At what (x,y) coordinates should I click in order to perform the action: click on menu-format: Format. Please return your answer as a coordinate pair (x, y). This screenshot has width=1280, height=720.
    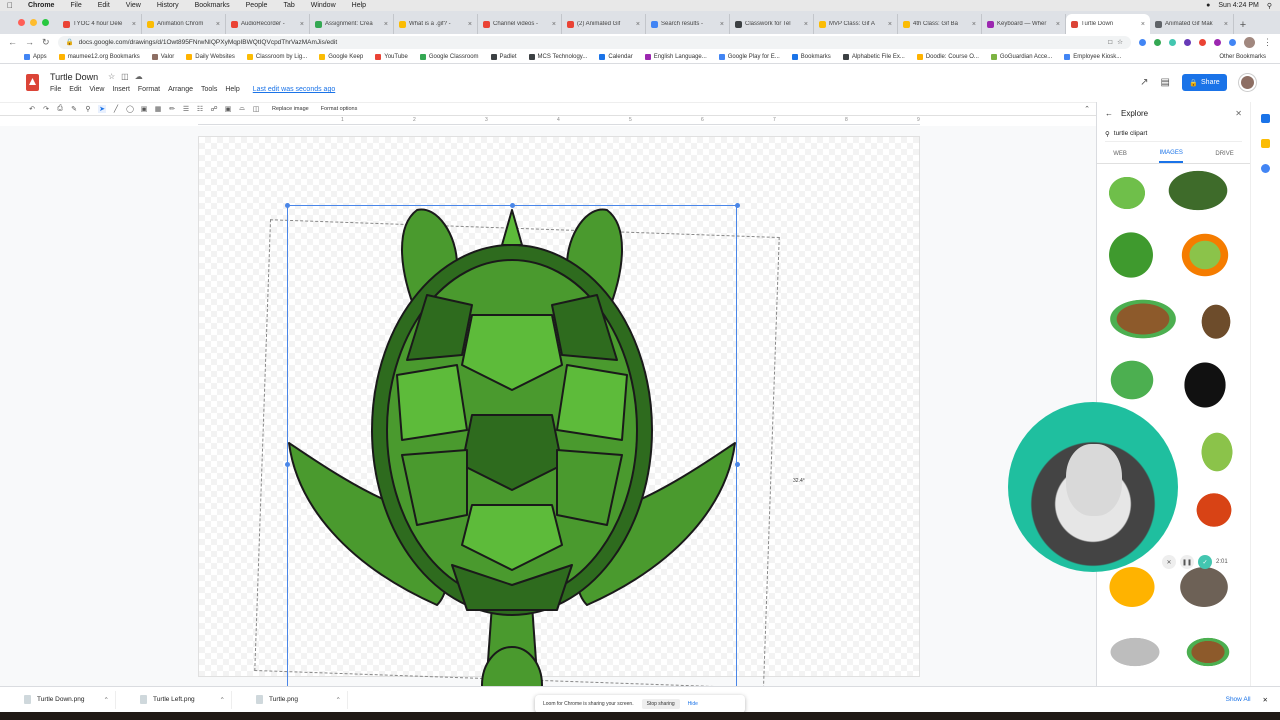
    Looking at the image, I should click on (149, 89).